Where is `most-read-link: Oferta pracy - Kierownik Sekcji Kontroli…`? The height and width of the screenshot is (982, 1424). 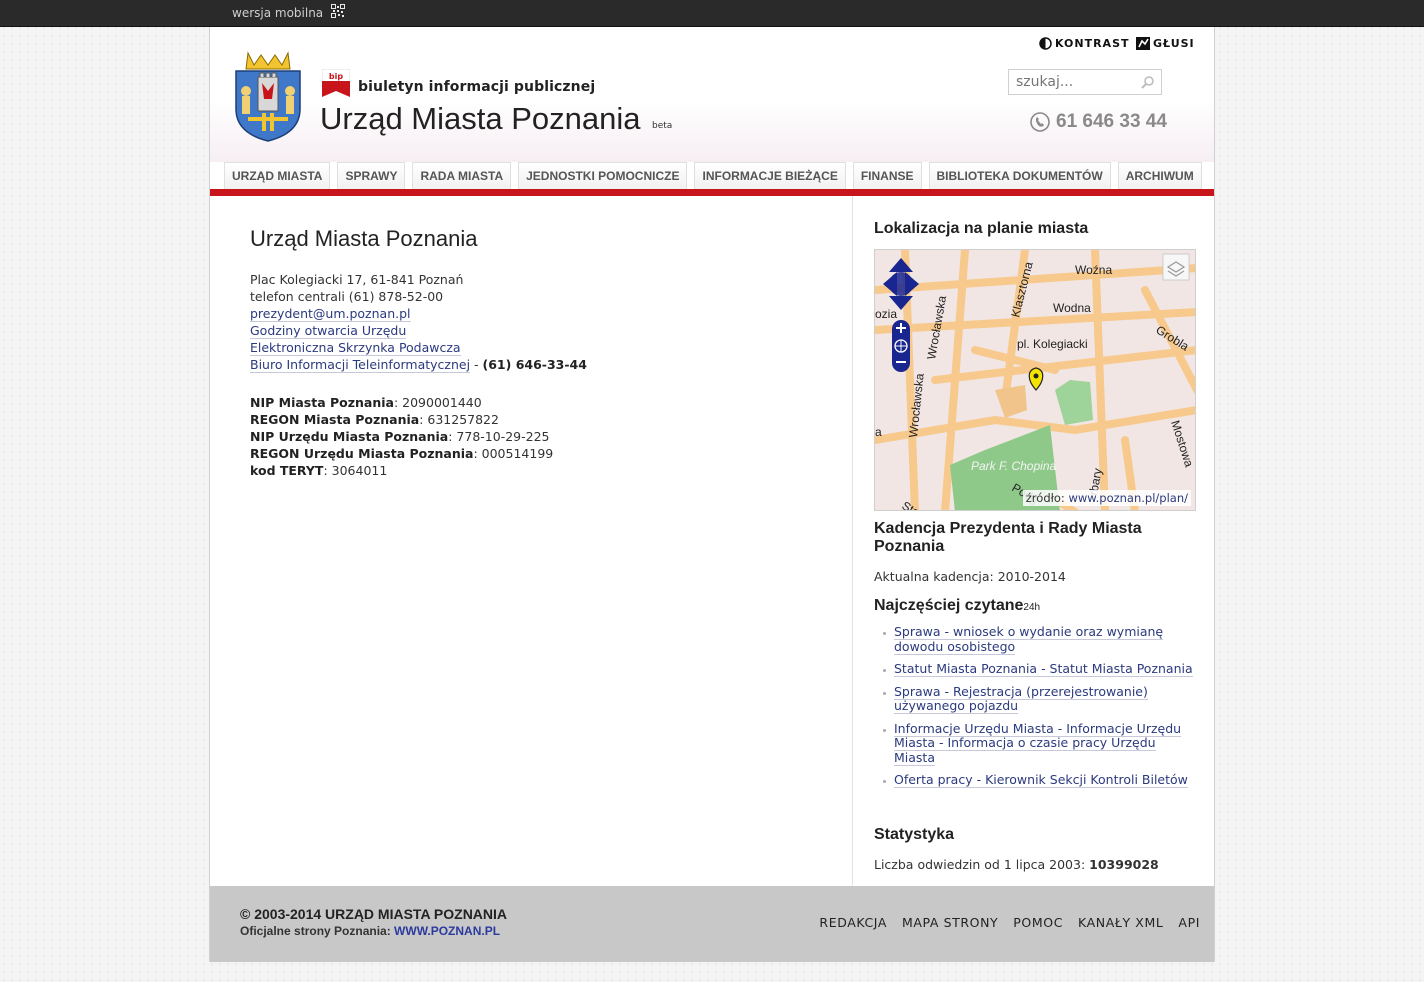 most-read-link: Oferta pracy - Kierownik Sekcji Kontroli… is located at coordinates (1041, 780).